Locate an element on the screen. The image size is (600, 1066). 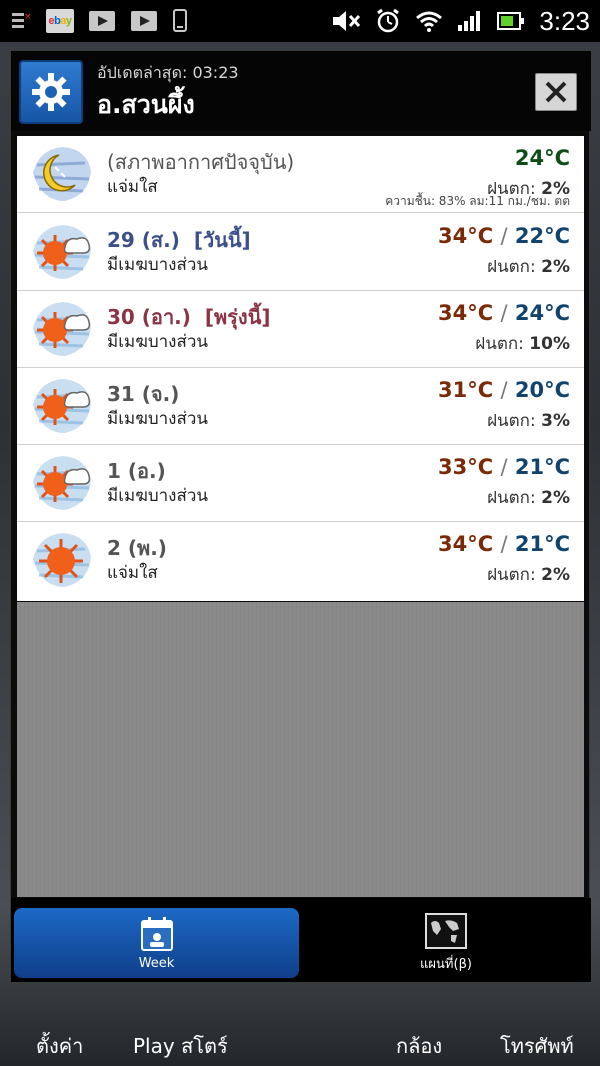
gear-icon is located at coordinates (51, 92).